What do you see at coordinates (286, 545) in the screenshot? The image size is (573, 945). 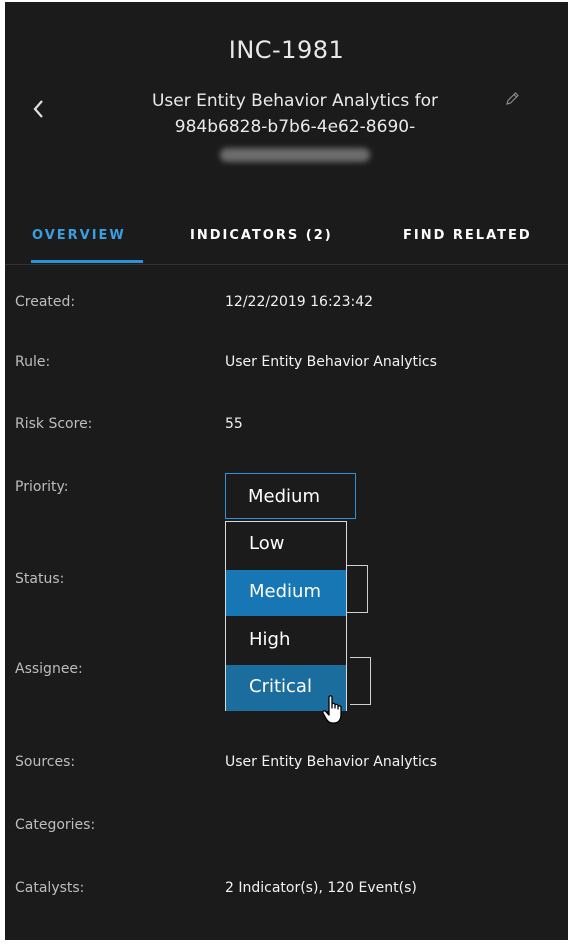 I see `priority-option-low: Low` at bounding box center [286, 545].